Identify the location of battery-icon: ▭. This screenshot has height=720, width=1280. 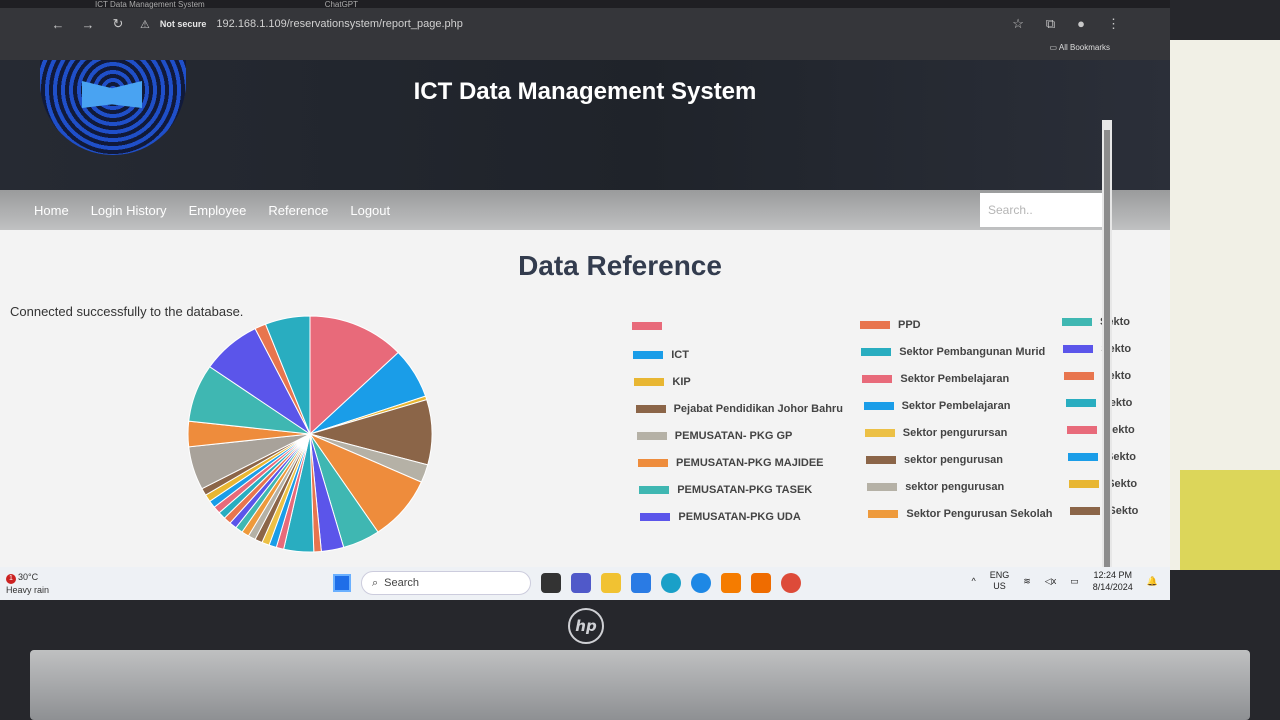
(1074, 581).